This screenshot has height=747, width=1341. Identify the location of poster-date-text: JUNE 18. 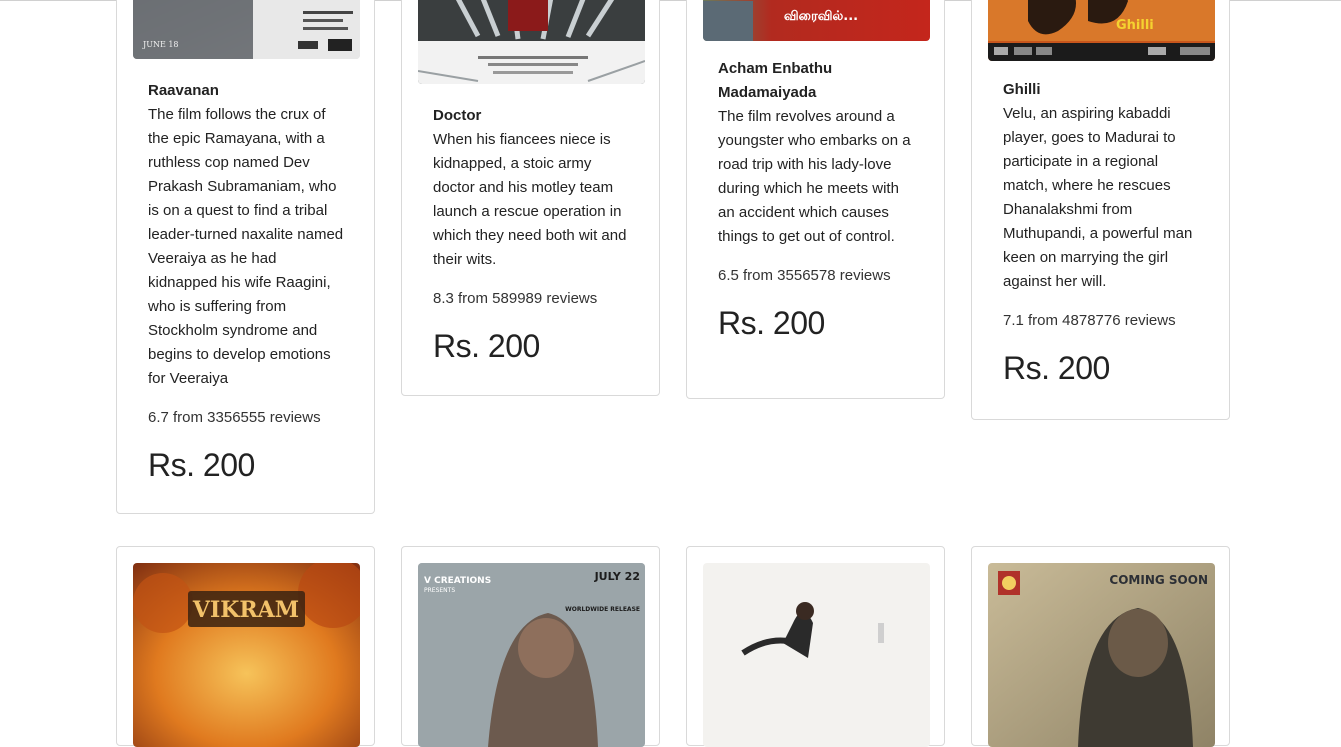
(160, 44).